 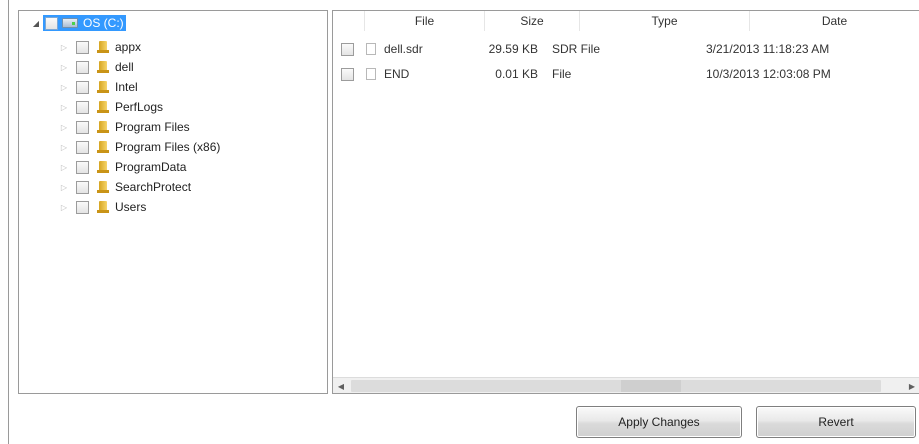 What do you see at coordinates (124, 67) in the screenshot?
I see `folder-label: dell` at bounding box center [124, 67].